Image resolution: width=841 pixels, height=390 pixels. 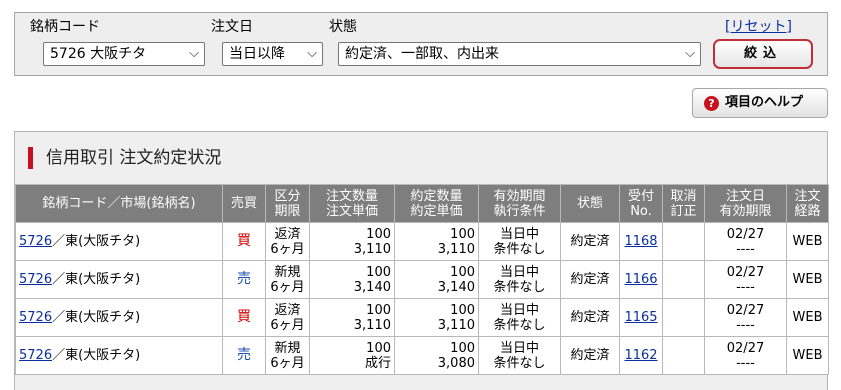 I want to click on receipt-link: 1168, so click(x=640, y=241).